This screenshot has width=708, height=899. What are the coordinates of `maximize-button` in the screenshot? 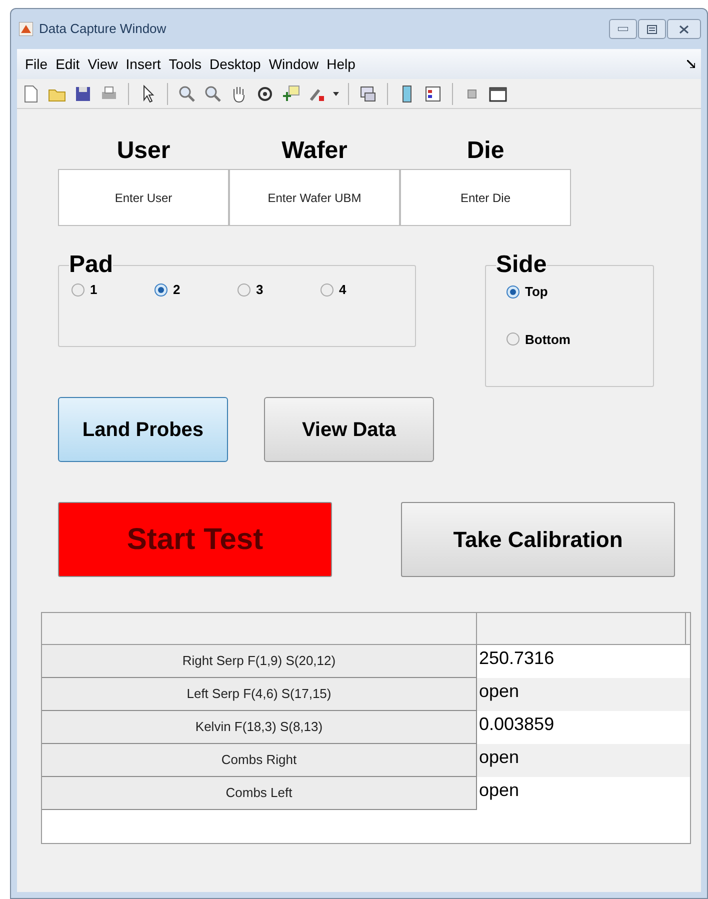 It's located at (652, 29).